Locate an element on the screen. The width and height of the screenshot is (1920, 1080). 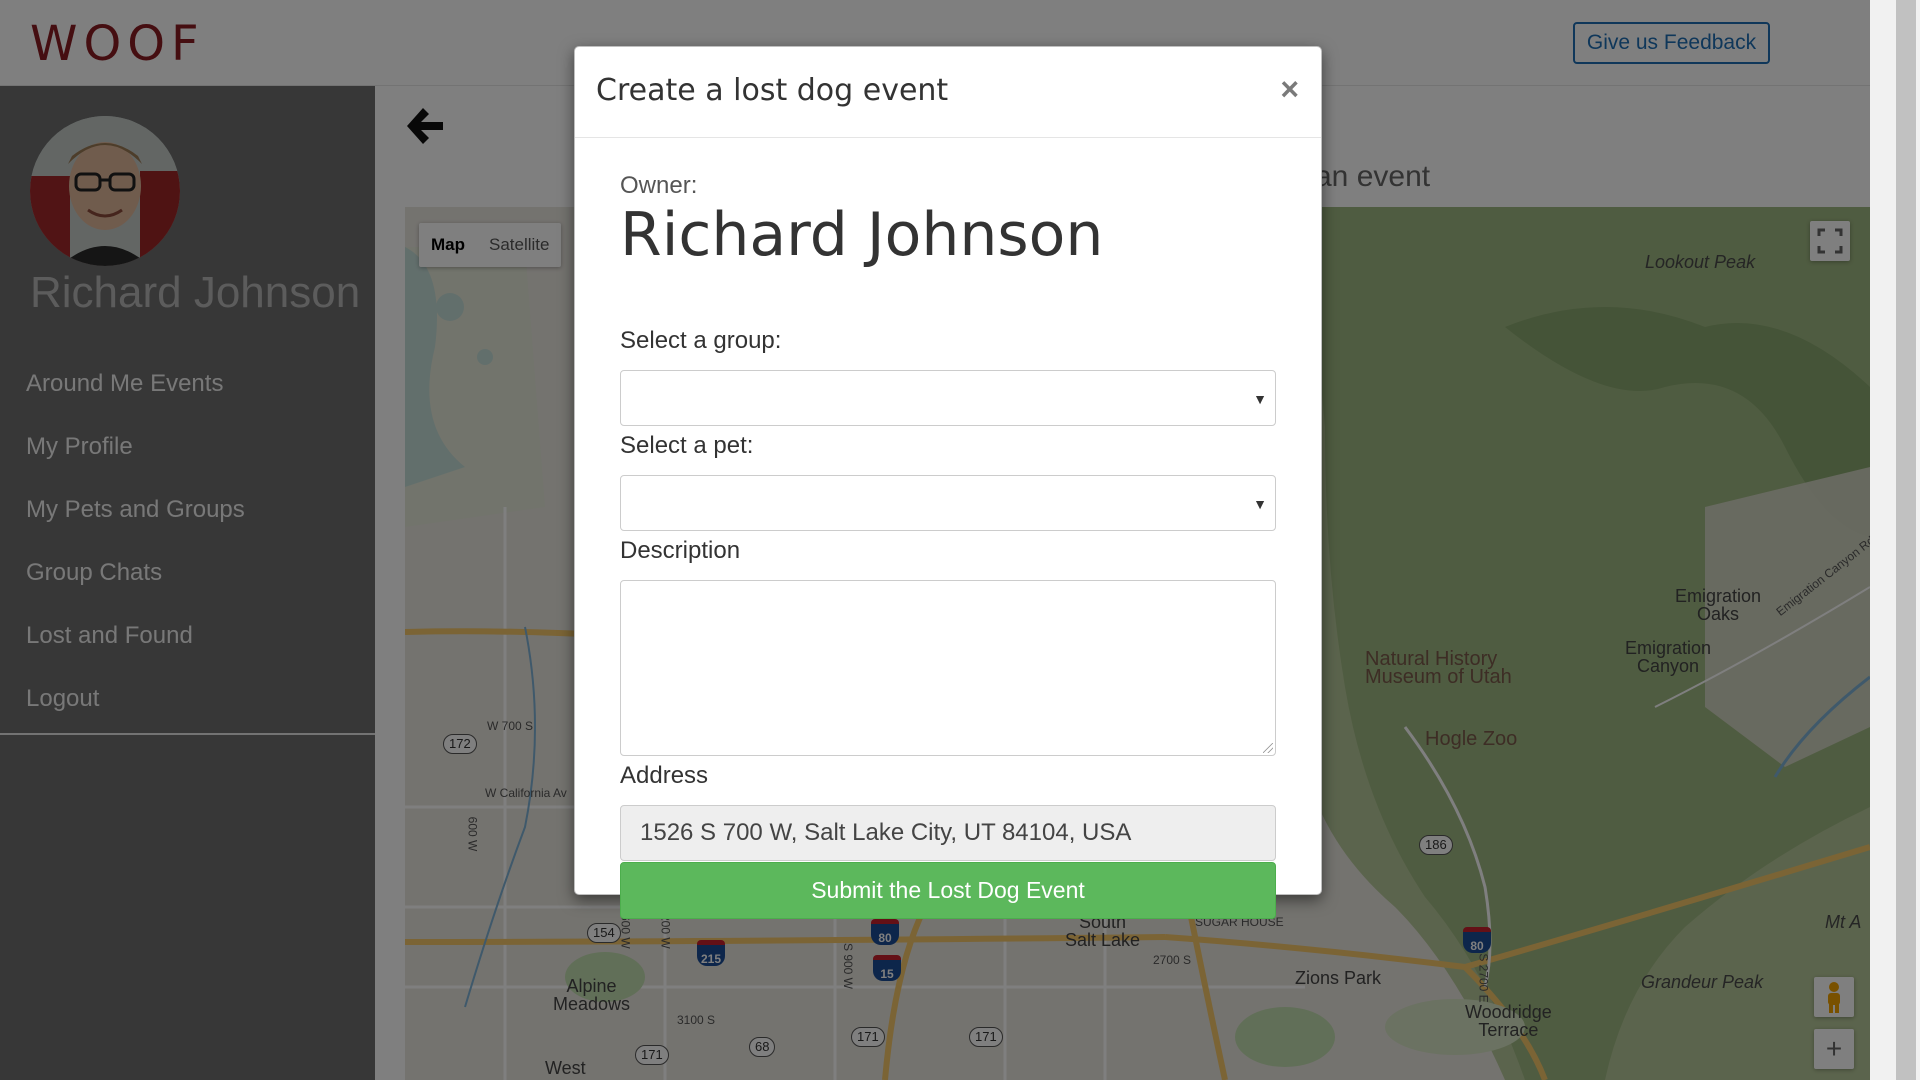
group-select: ▼ is located at coordinates (948, 398).